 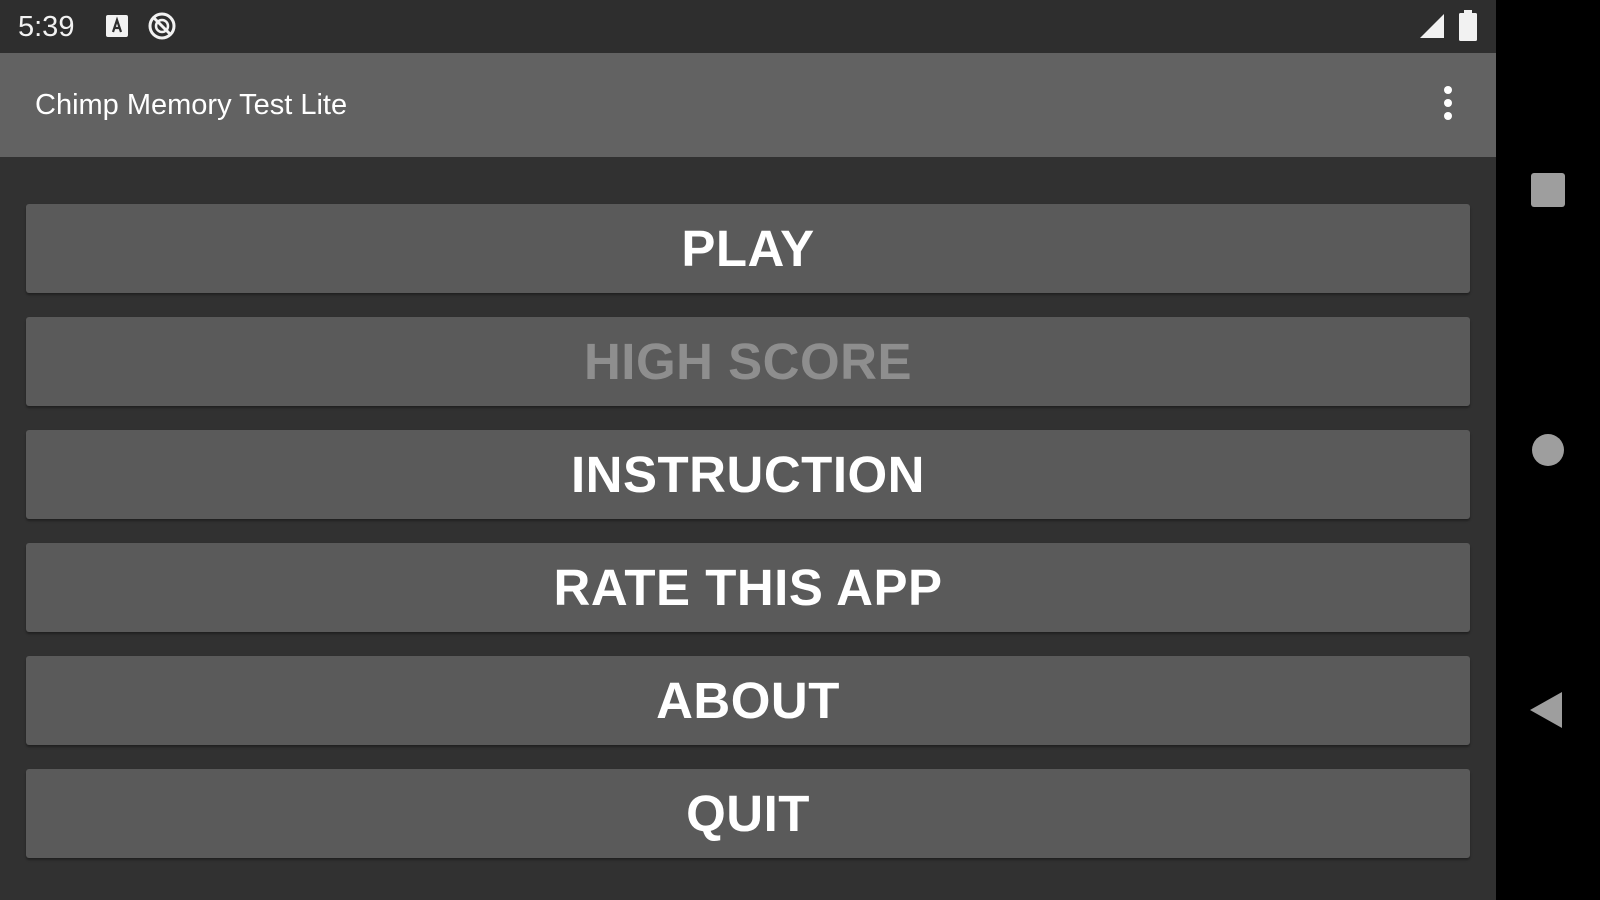 What do you see at coordinates (1548, 710) in the screenshot?
I see `back-icon` at bounding box center [1548, 710].